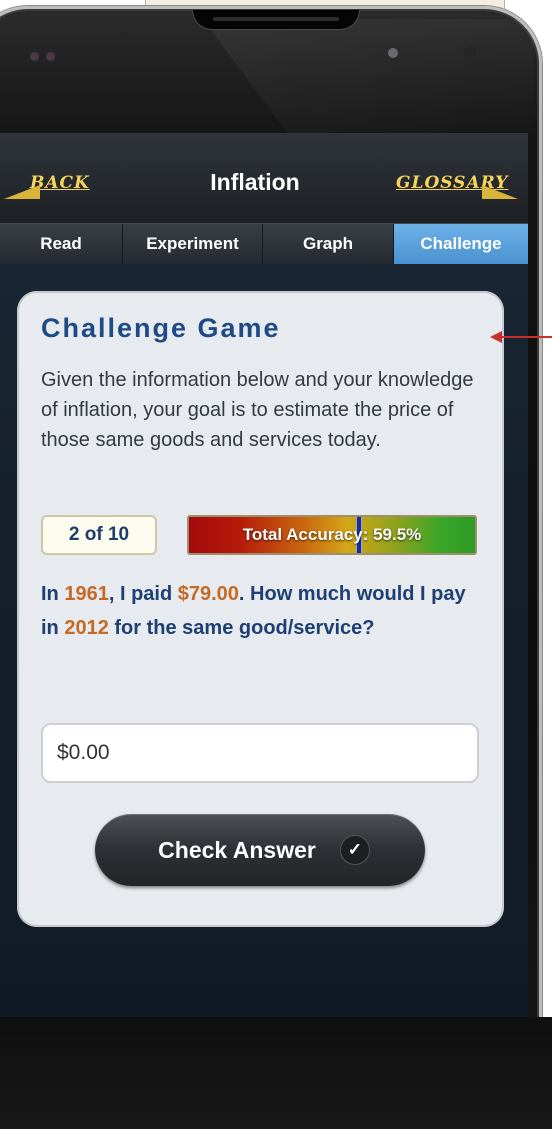 The image size is (552, 1129). I want to click on phone-sheen, so click(368, 81).